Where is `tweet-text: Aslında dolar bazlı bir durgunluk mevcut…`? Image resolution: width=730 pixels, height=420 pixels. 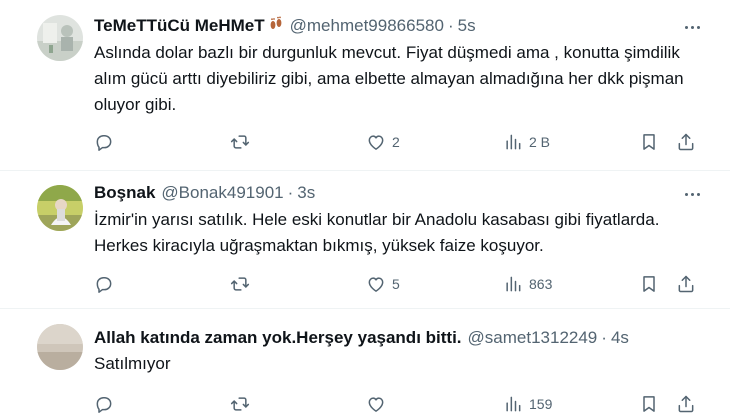
tweet-text: Aslında dolar bazlı bir durgunluk mevcut… is located at coordinates (389, 78).